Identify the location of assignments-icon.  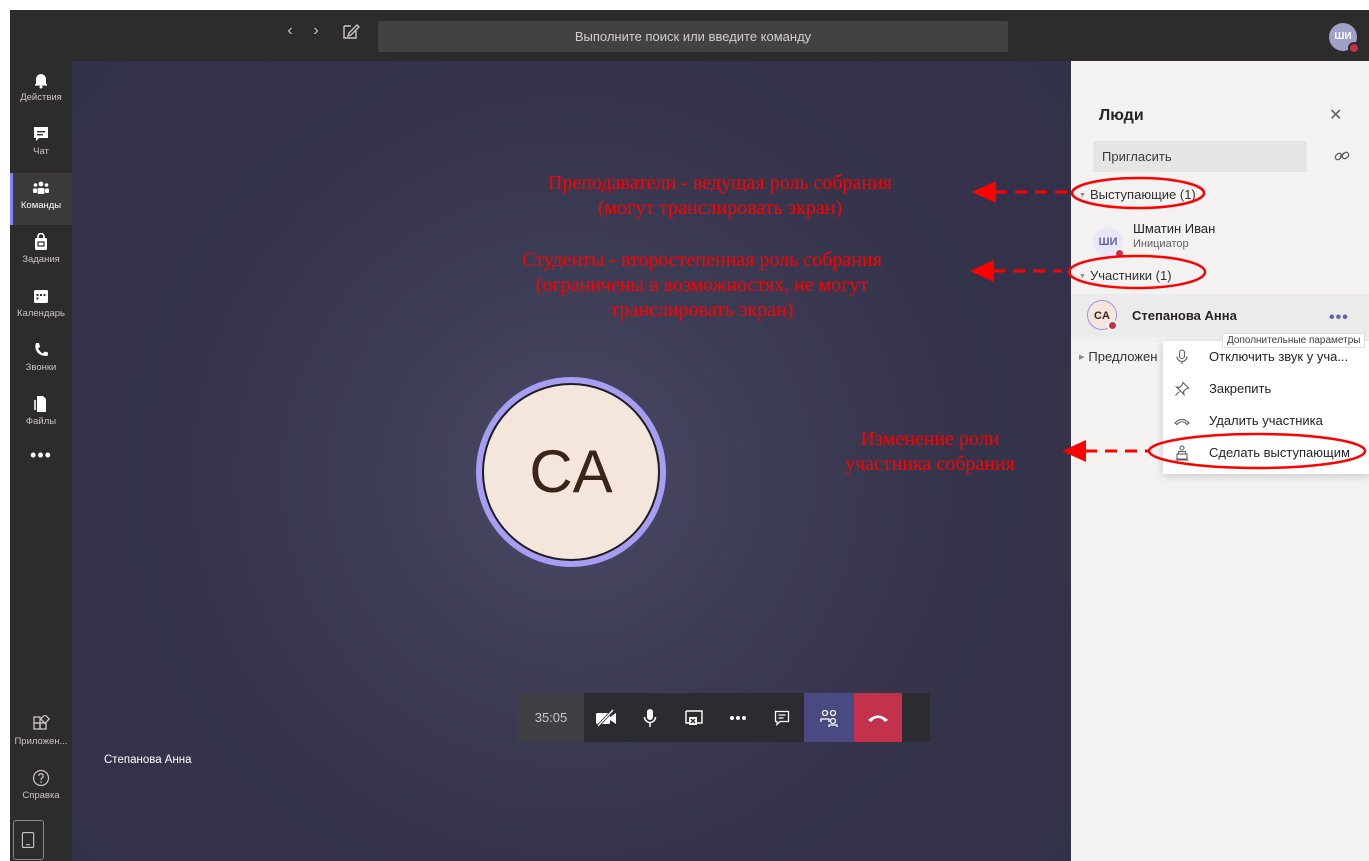
(41, 241).